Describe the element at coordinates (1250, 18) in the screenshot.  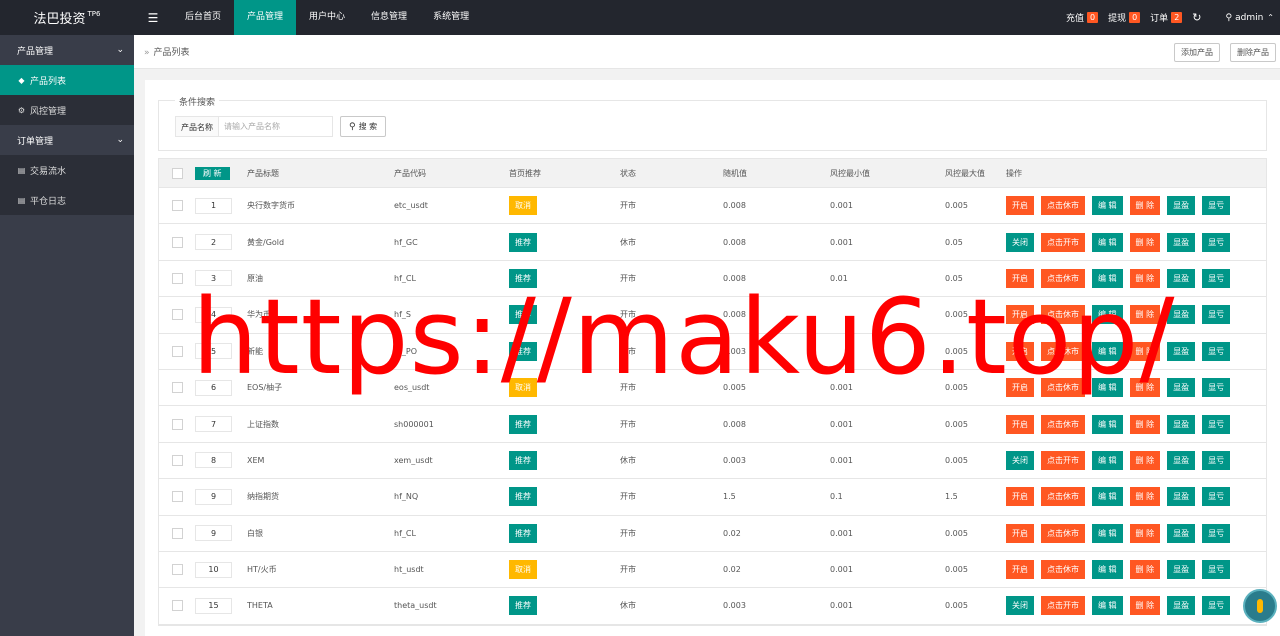
I see `user-menu: ⚲ admin ⌃` at that location.